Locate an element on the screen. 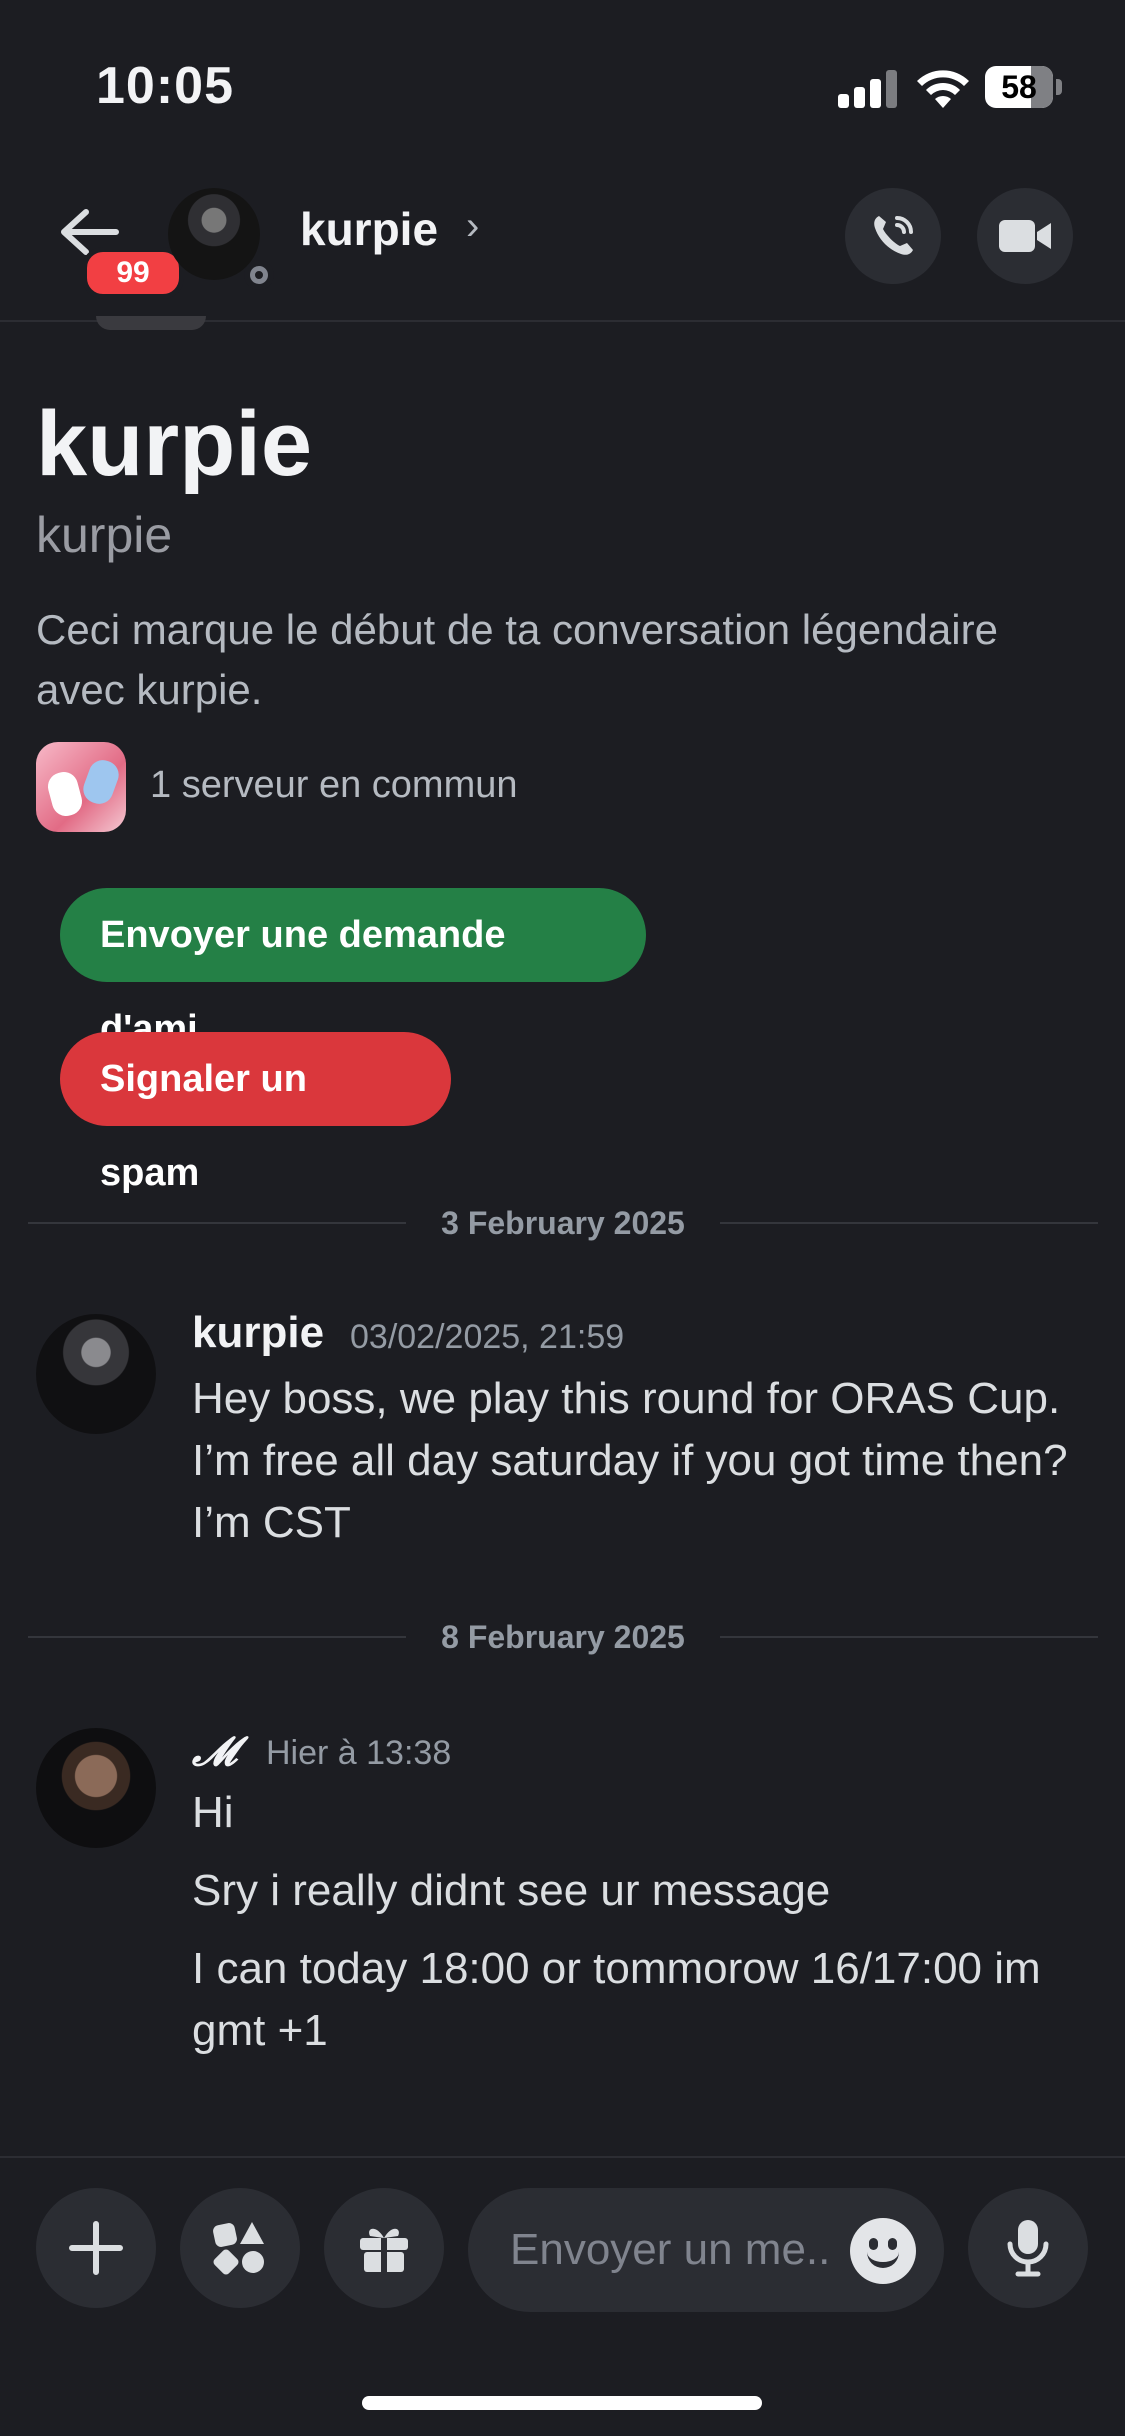 The width and height of the screenshot is (1125, 2436). apps-icon is located at coordinates (238, 2248).